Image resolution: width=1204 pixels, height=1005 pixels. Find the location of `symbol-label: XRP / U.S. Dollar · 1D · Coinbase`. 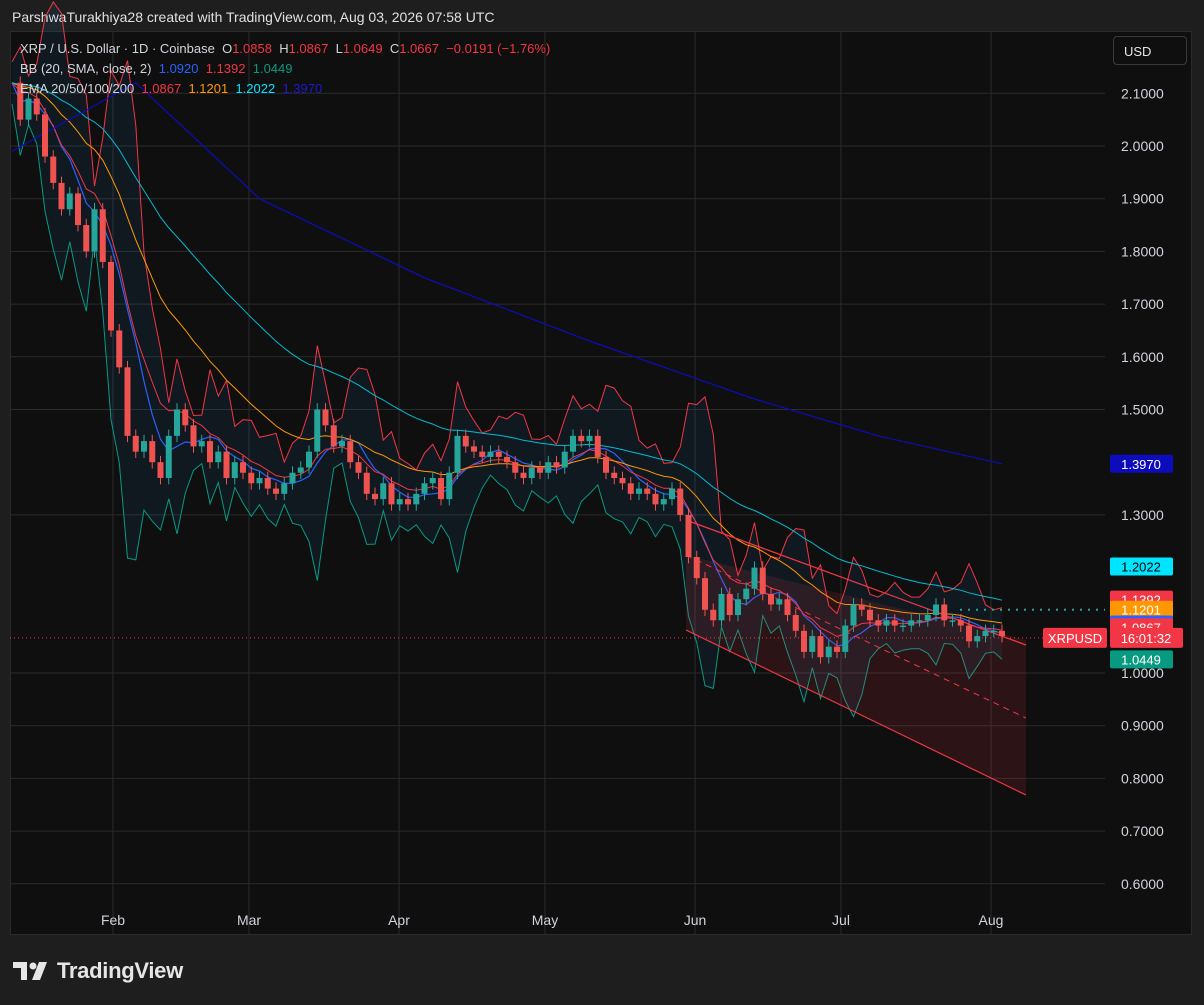

symbol-label: XRP / U.S. Dollar · 1D · Coinbase is located at coordinates (117, 48).